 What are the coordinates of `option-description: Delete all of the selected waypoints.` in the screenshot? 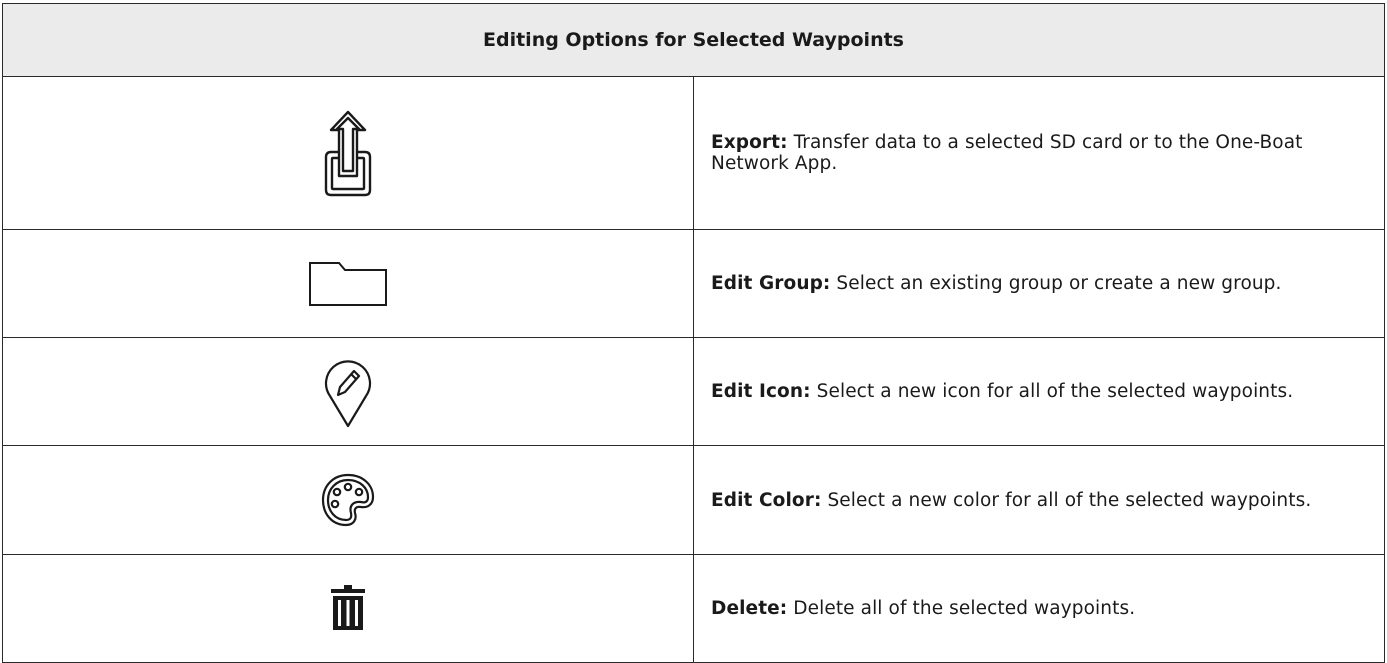 It's located at (964, 608).